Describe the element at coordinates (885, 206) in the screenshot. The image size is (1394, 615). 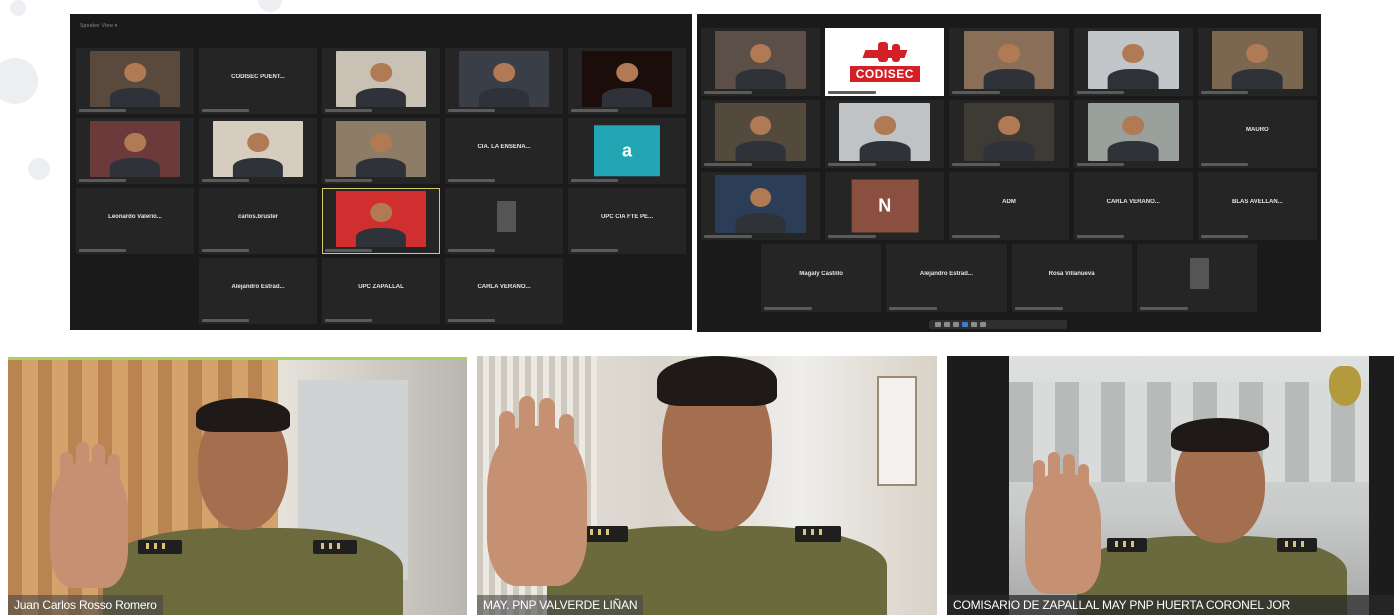
I see `participant-tile: N` at that location.